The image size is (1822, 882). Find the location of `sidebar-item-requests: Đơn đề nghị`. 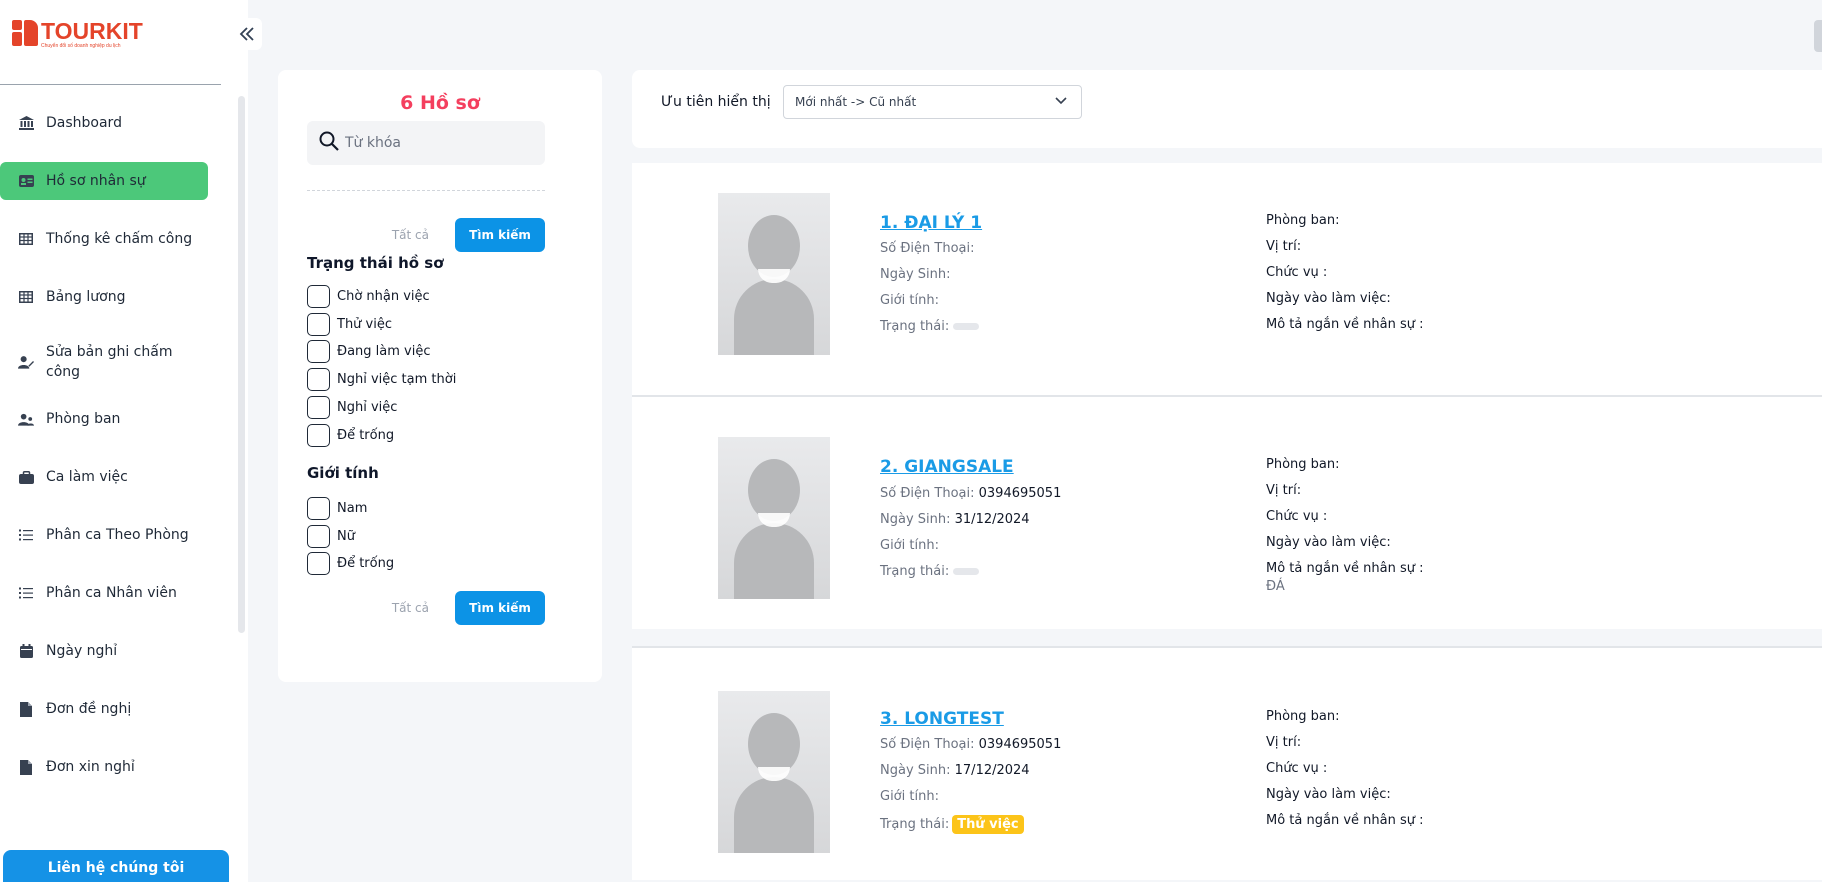

sidebar-item-requests: Đơn đề nghị is located at coordinates (104, 709).